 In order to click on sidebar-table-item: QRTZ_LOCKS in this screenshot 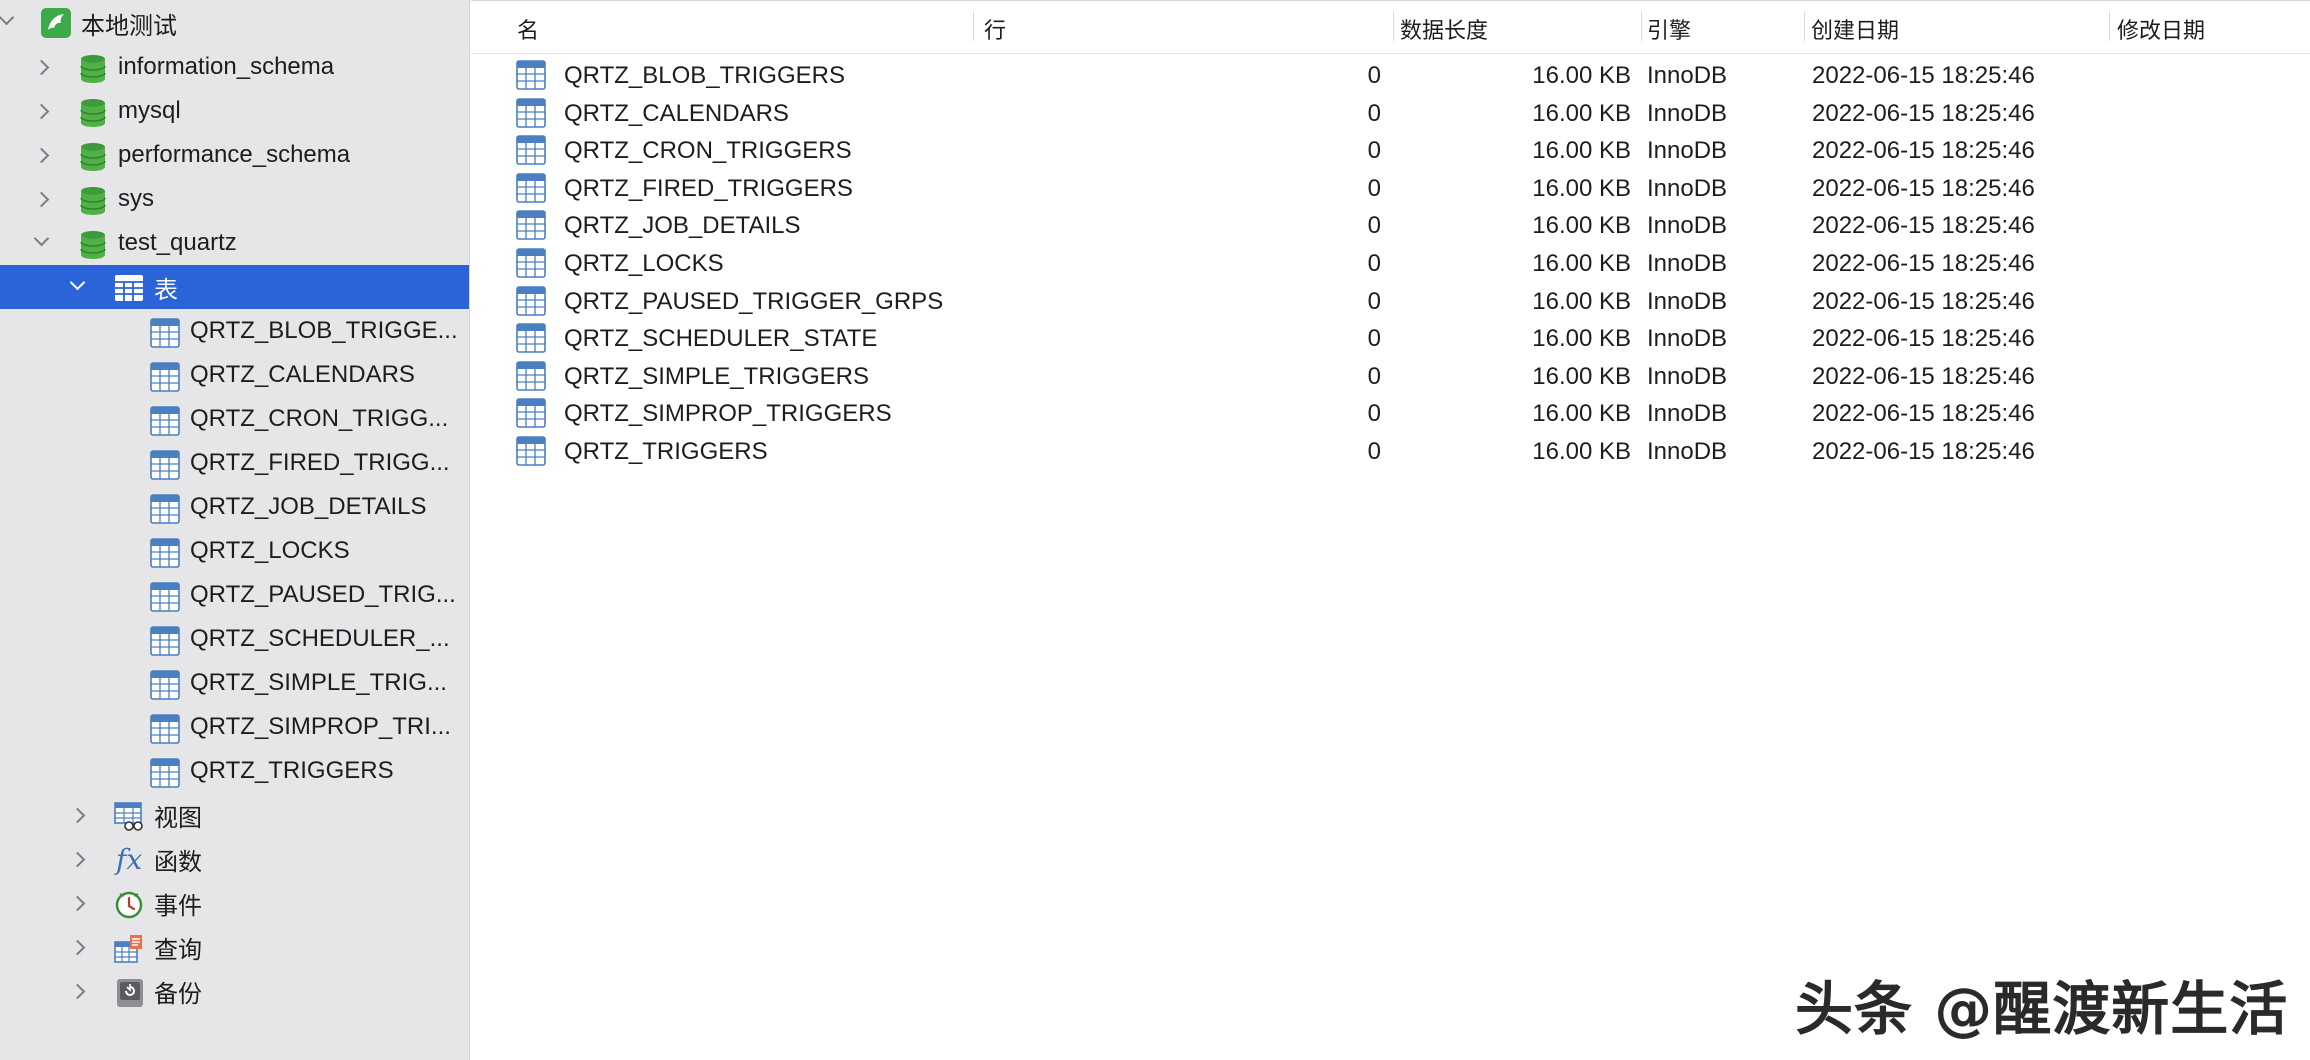, I will do `click(234, 551)`.